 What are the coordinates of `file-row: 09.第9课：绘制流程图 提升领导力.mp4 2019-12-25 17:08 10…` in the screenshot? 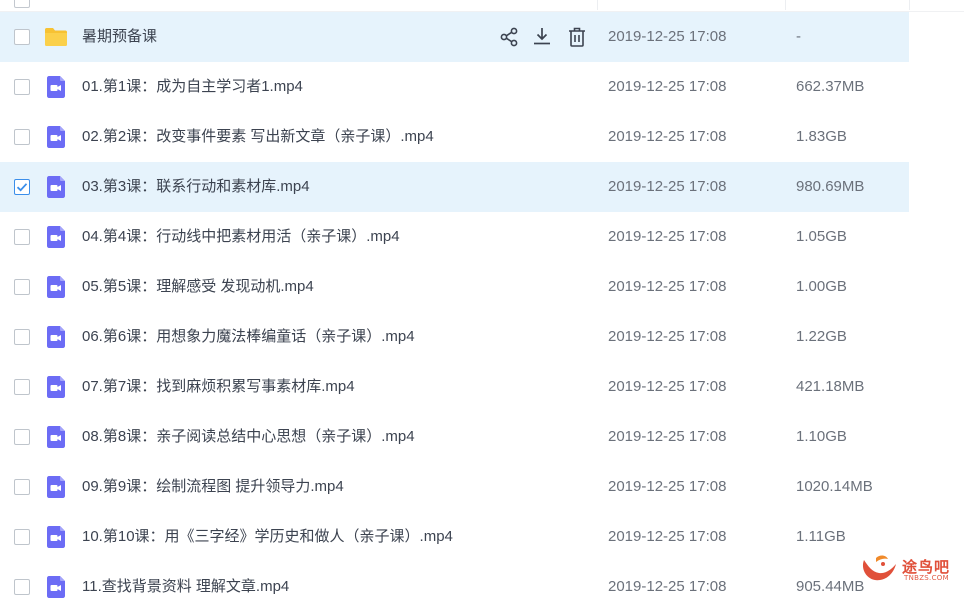 It's located at (454, 487).